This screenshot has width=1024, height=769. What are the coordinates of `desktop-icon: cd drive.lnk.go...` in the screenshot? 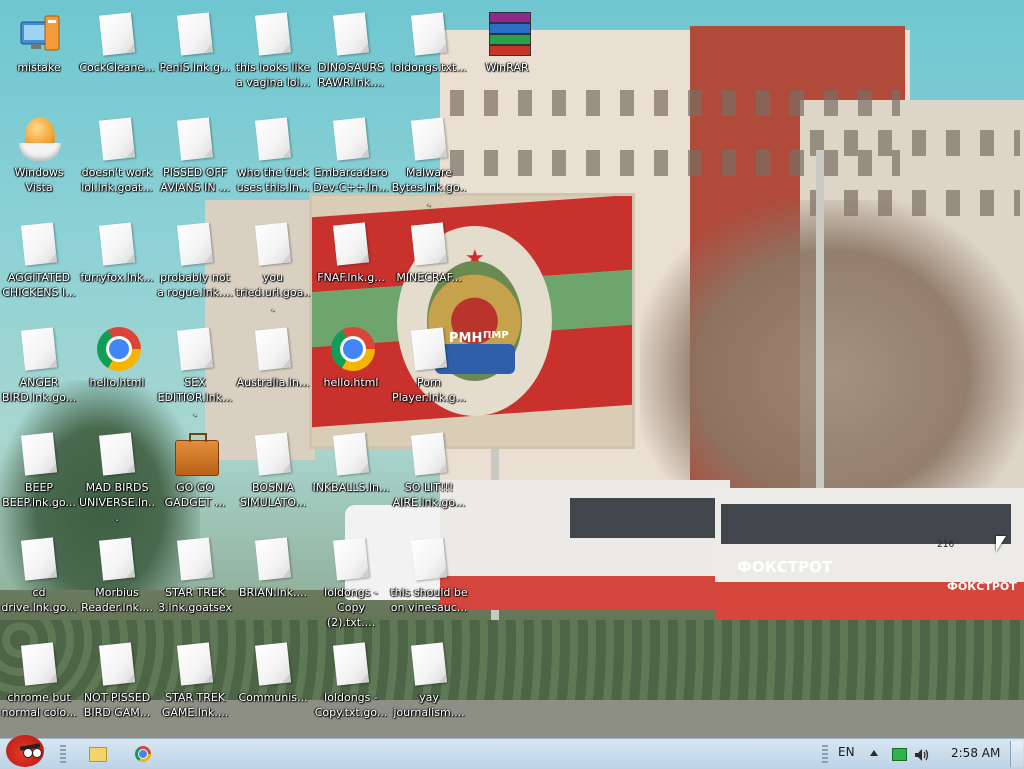 It's located at (39, 579).